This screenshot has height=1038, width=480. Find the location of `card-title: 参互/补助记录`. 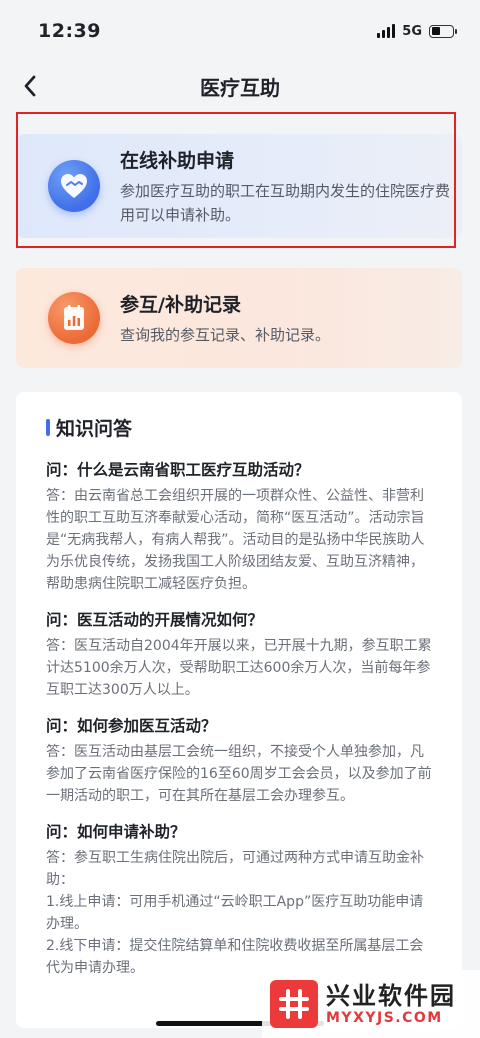

card-title: 参互/补助记录 is located at coordinates (180, 304).